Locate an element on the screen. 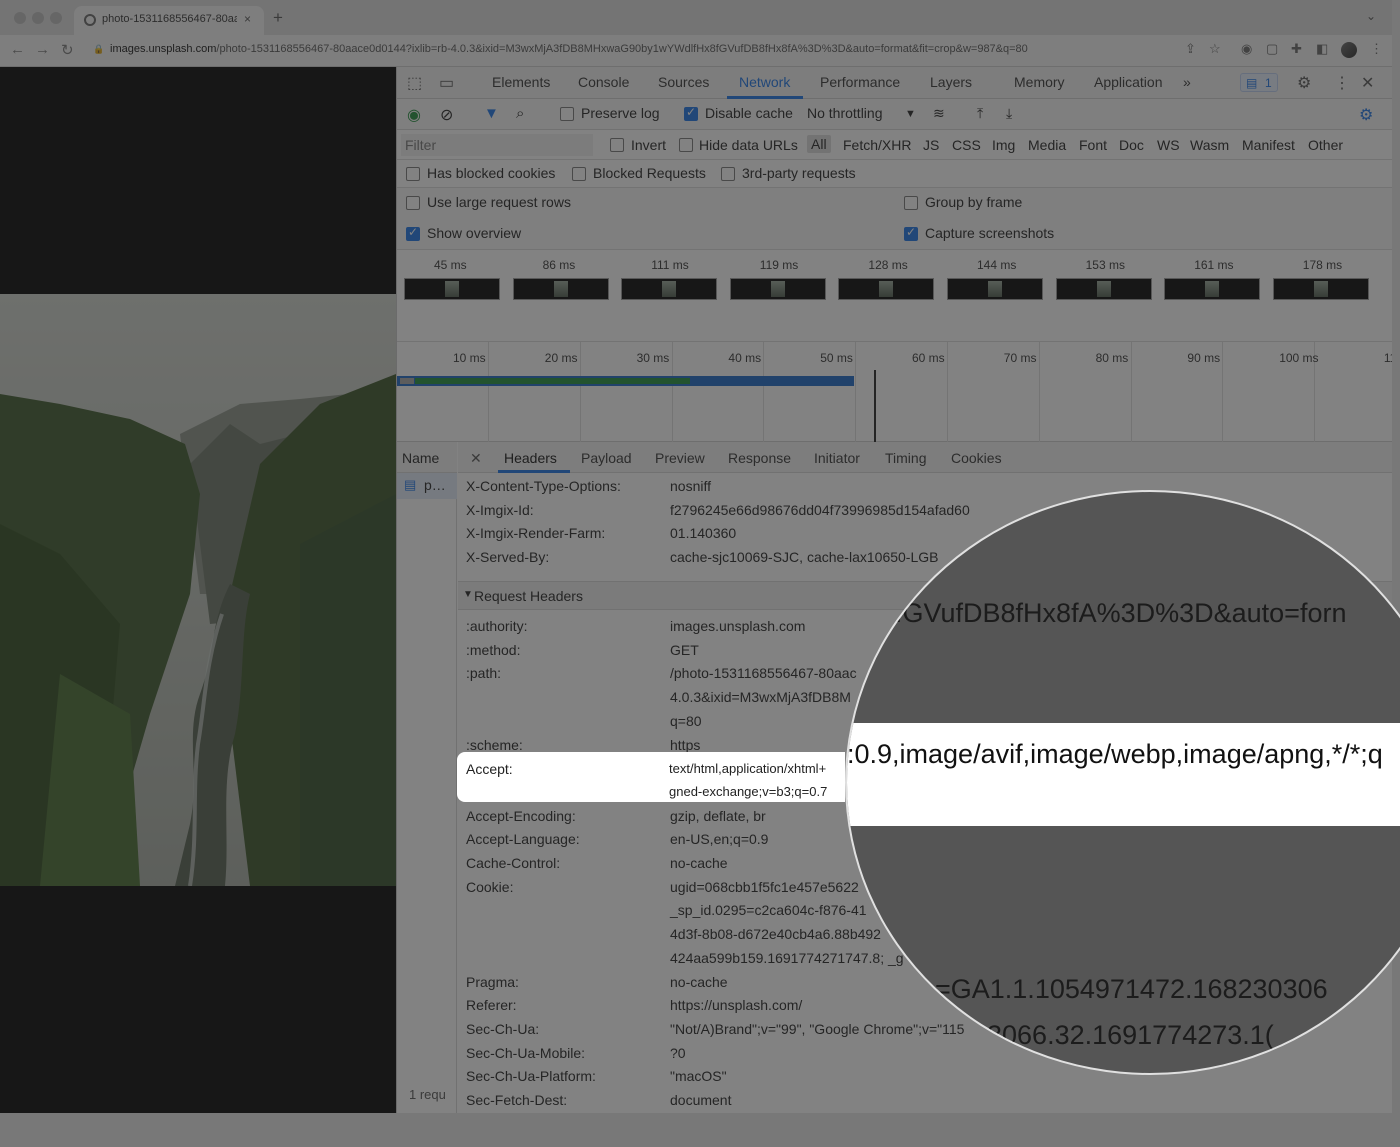  kebab-menu-icon: ⋮ is located at coordinates (1376, 49).